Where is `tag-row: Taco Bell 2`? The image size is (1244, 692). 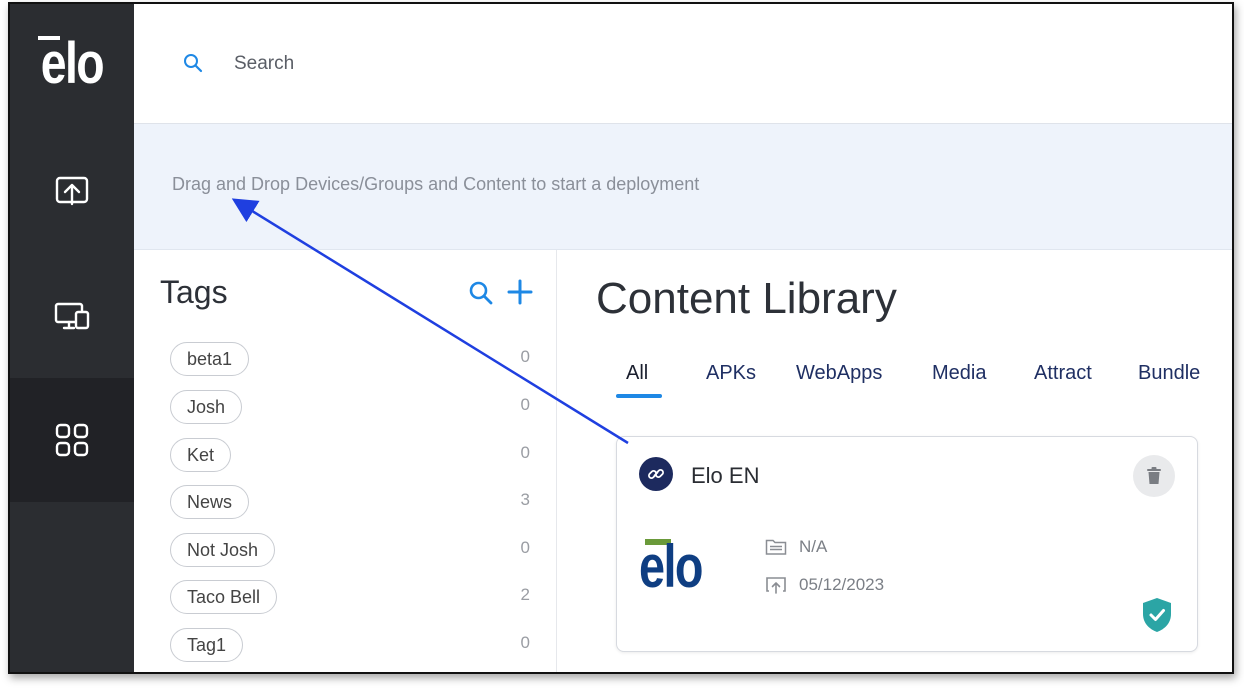
tag-row: Taco Bell 2 is located at coordinates (350, 598).